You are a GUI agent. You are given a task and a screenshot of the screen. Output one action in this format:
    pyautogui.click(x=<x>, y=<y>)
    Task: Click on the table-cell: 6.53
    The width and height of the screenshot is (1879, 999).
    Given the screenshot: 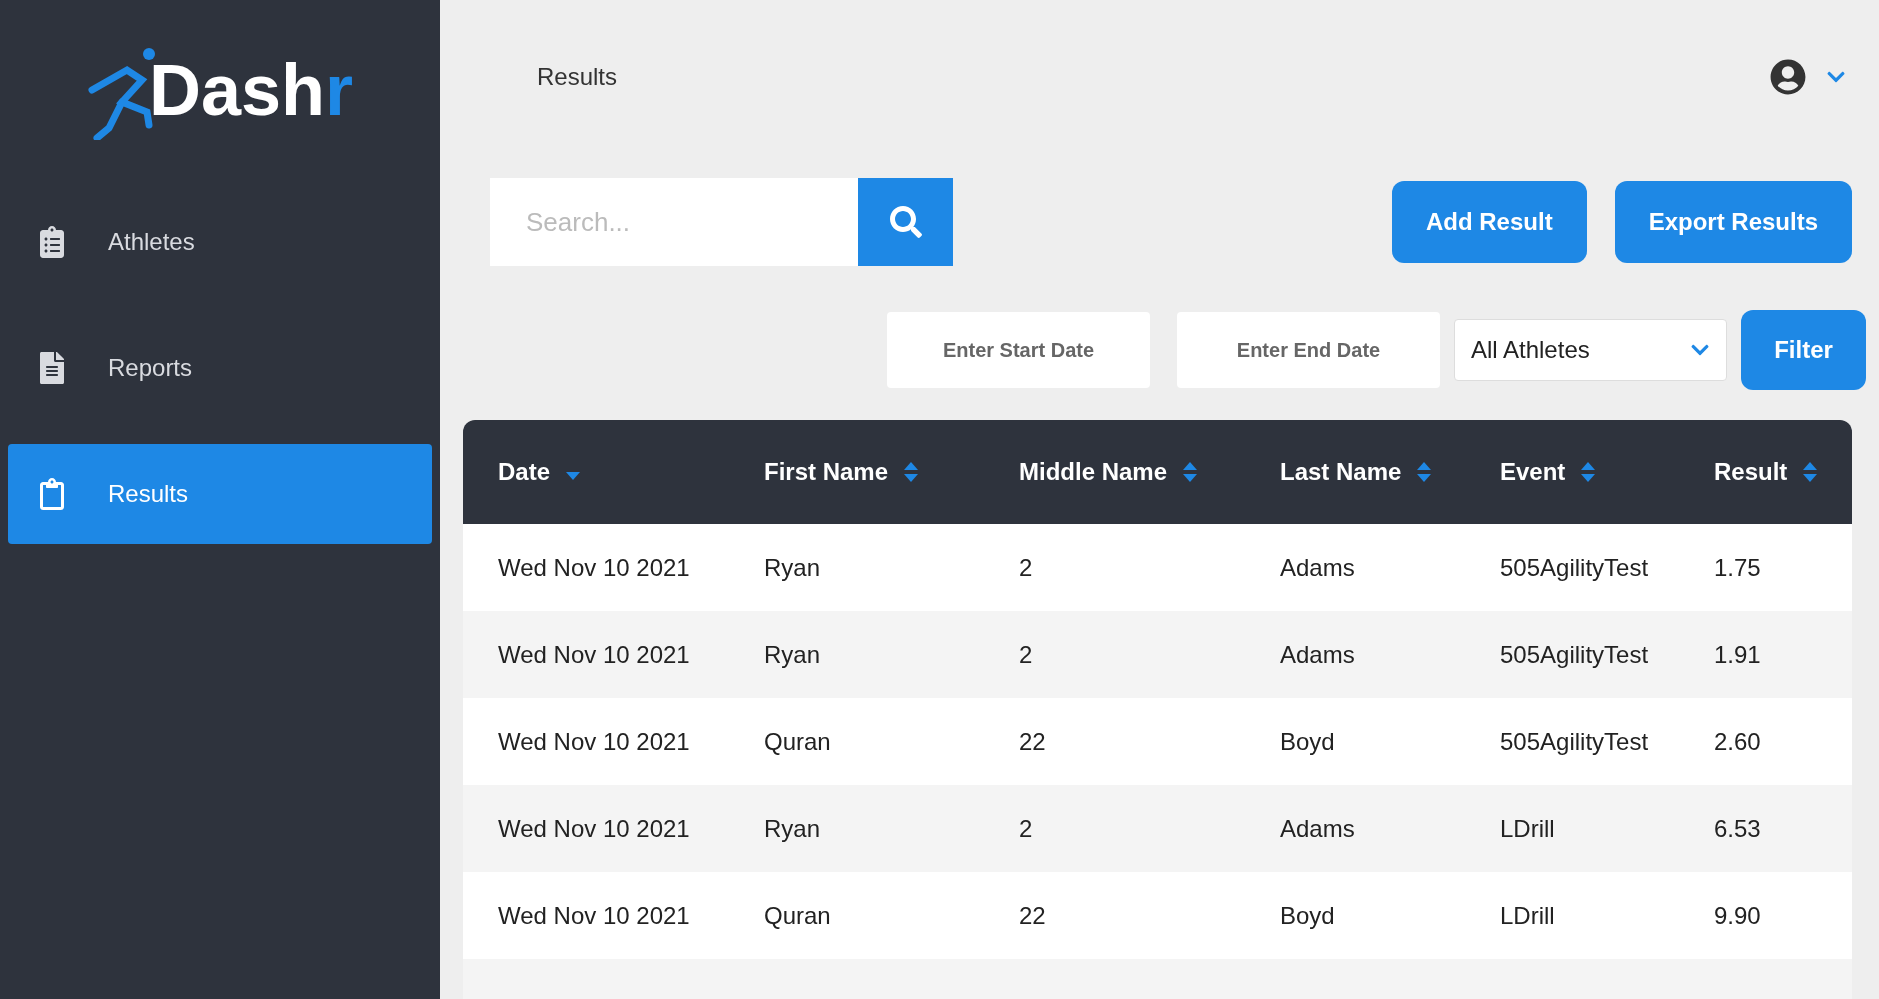 What is the action you would take?
    pyautogui.click(x=1737, y=828)
    